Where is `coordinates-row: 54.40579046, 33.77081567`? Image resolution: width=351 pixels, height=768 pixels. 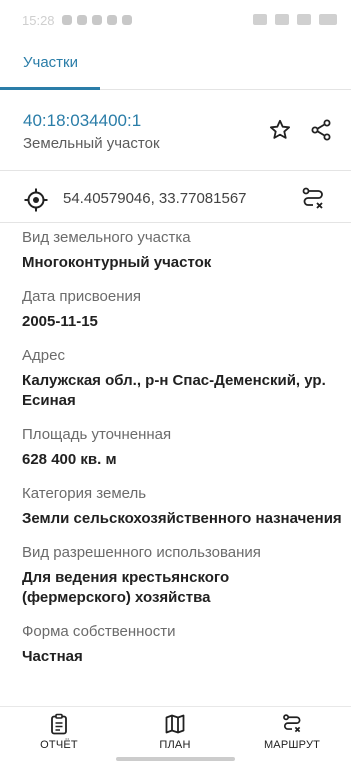 coordinates-row: 54.40579046, 33.77081567 is located at coordinates (175, 199).